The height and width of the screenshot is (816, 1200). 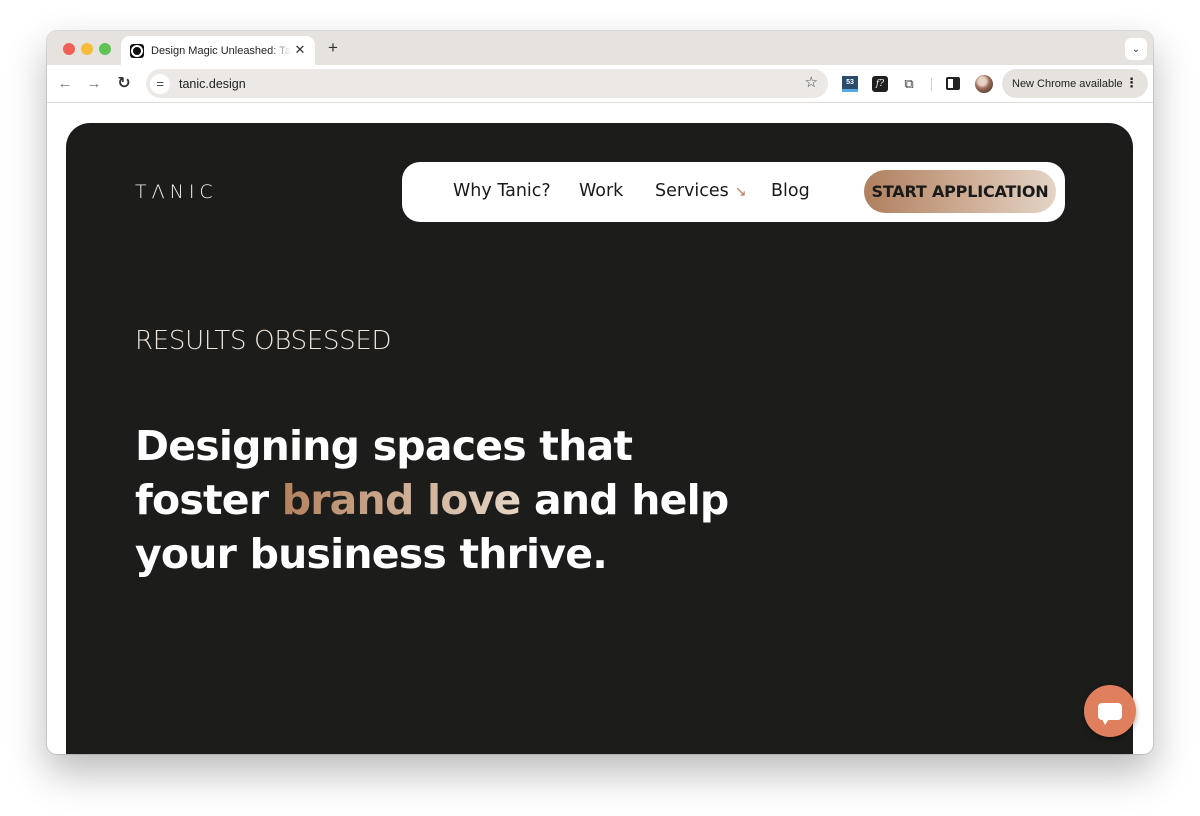 What do you see at coordinates (502, 191) in the screenshot?
I see `nav-link-why-tanic: Why Tanic?` at bounding box center [502, 191].